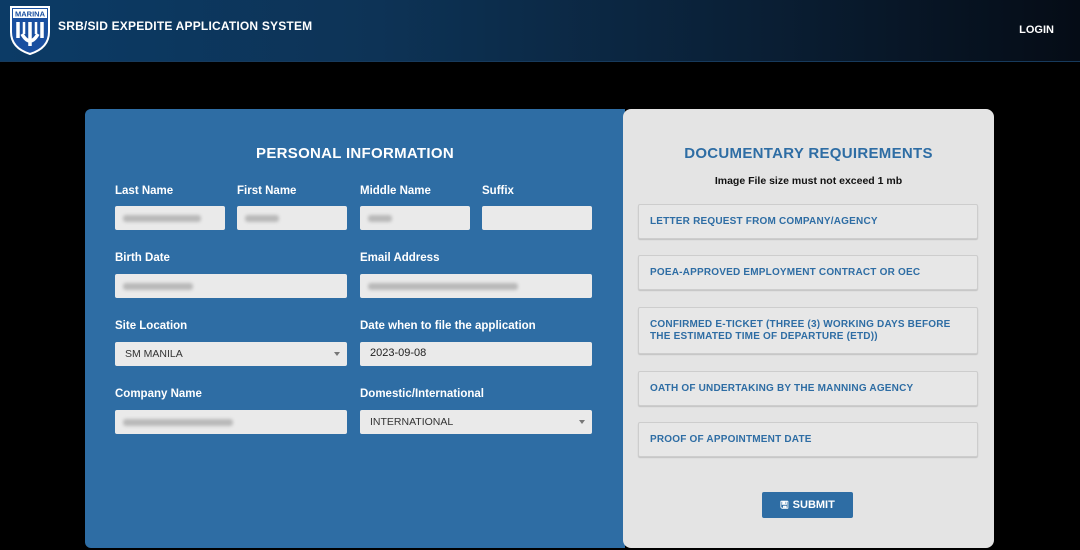 This screenshot has width=1080, height=550. I want to click on file-date-value: 2023-09-08, so click(398, 353).